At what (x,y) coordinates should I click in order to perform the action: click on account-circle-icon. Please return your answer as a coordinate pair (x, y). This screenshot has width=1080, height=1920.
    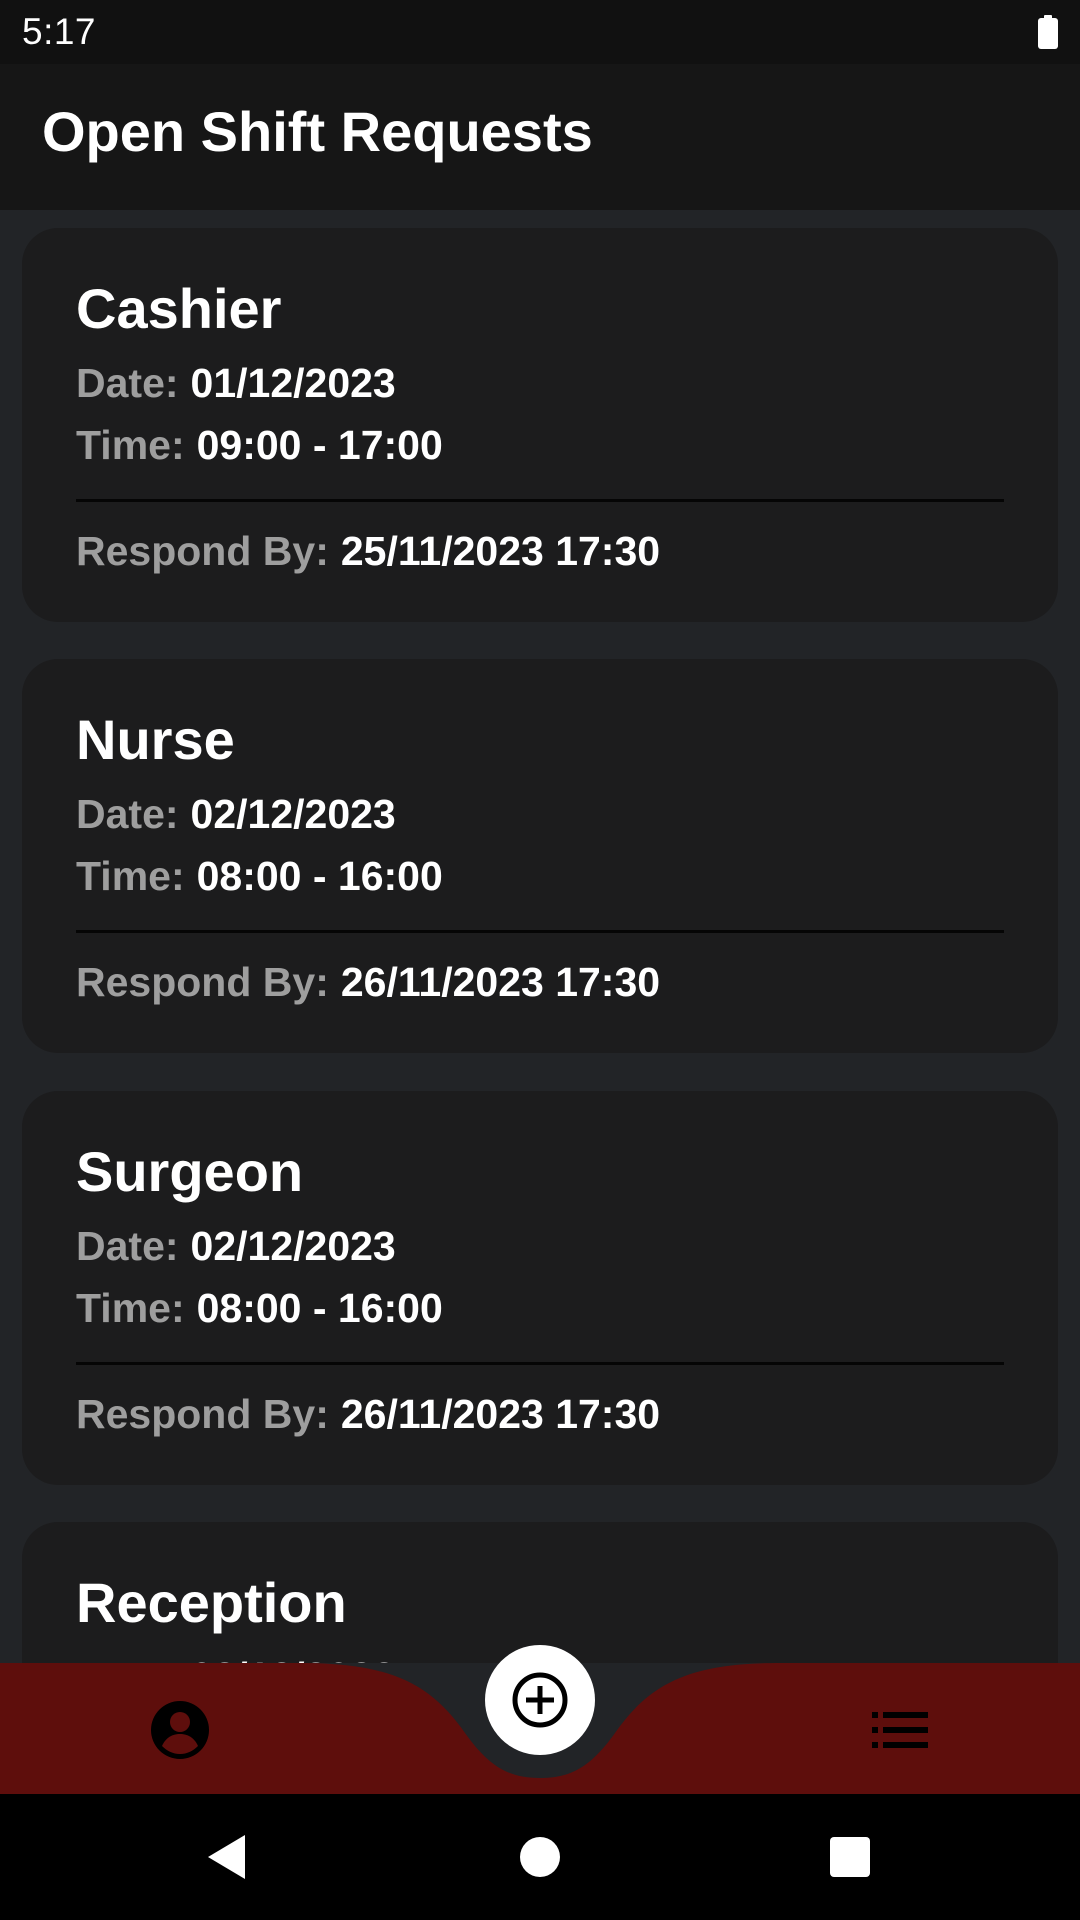
    Looking at the image, I should click on (180, 1730).